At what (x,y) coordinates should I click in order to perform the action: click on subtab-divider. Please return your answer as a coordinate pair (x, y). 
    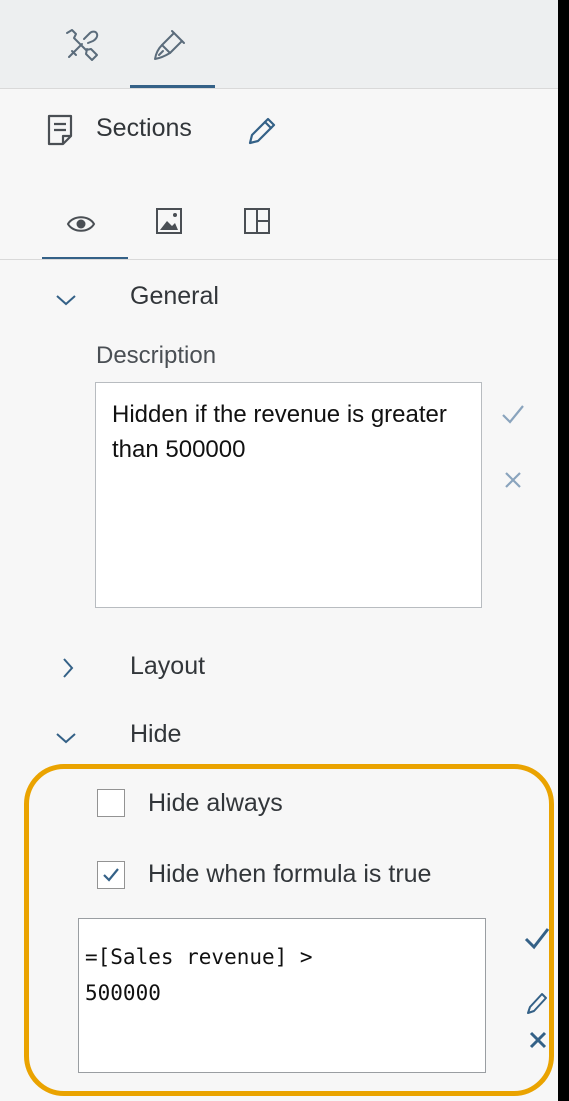
    Looking at the image, I should click on (279, 259).